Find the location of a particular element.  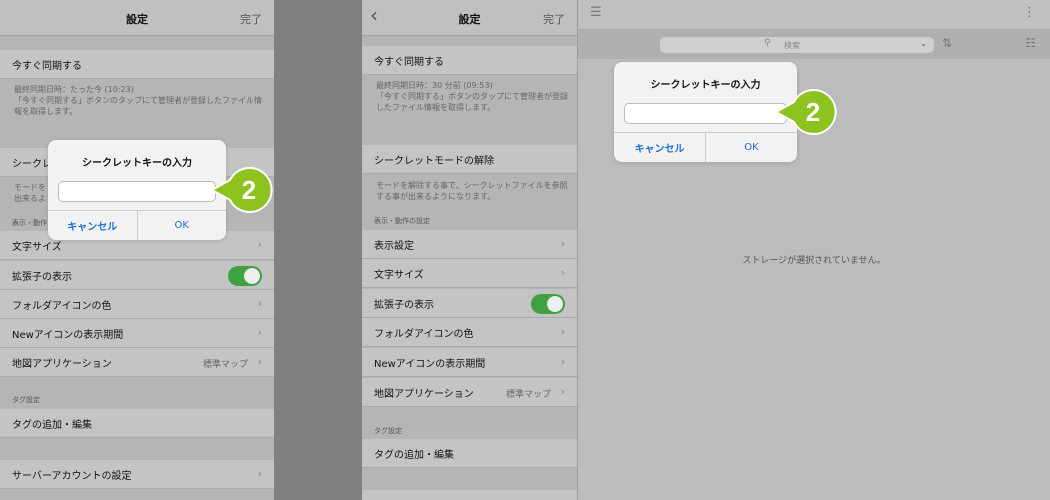

list-view-icon: ☷ is located at coordinates (1030, 43).